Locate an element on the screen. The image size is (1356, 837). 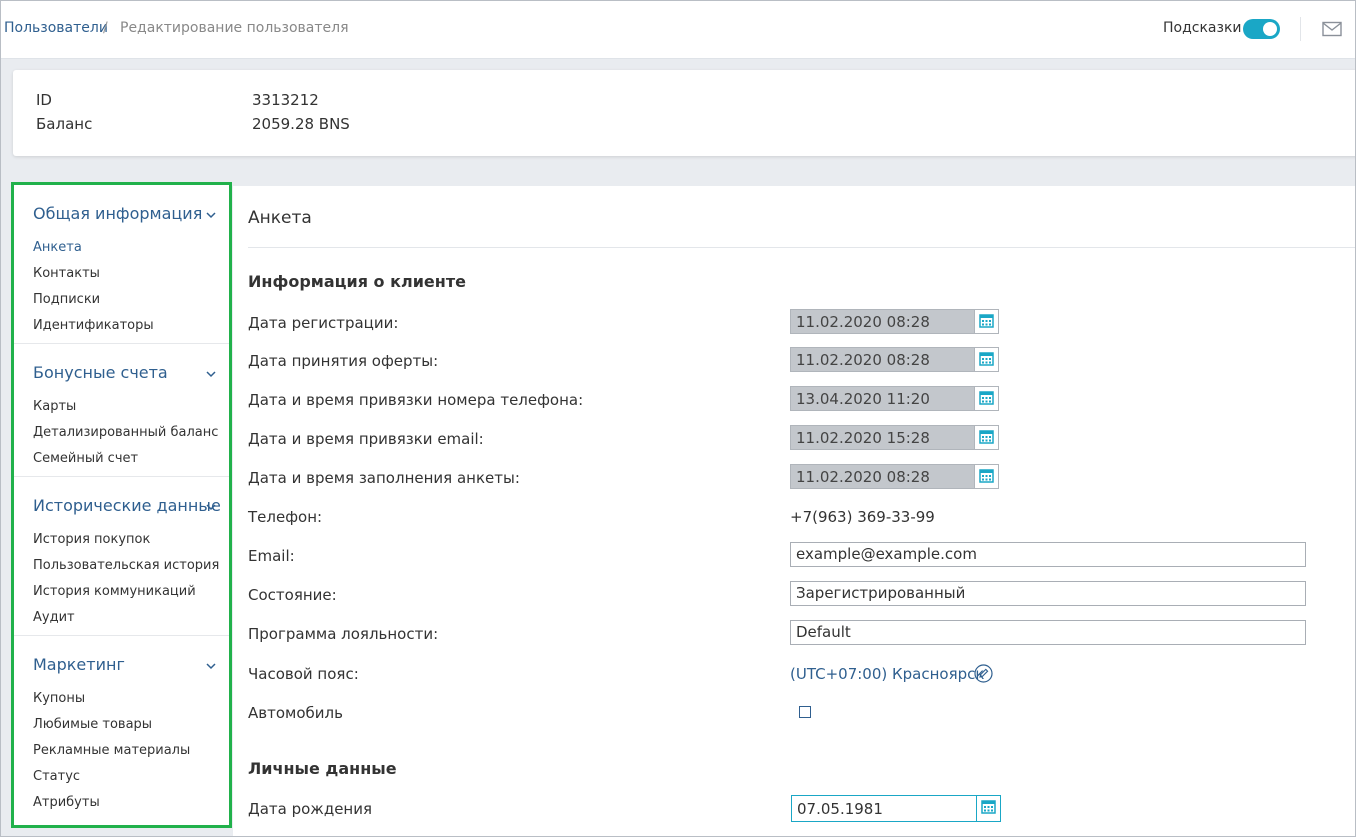
phone-bind-value: 13.04.2020 11:20 is located at coordinates (863, 399).